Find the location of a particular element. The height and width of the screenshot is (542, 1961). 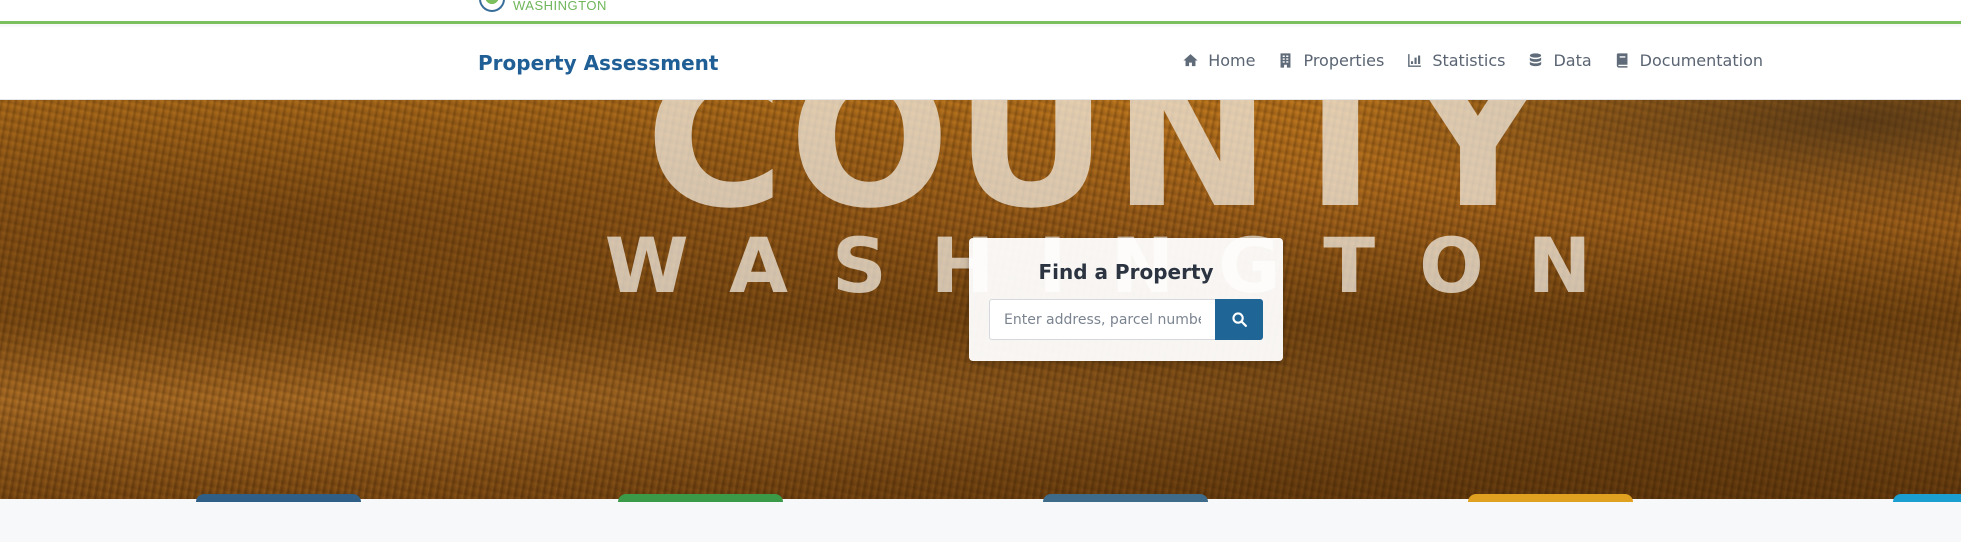

nav-item-label: Documentation is located at coordinates (1701, 60).